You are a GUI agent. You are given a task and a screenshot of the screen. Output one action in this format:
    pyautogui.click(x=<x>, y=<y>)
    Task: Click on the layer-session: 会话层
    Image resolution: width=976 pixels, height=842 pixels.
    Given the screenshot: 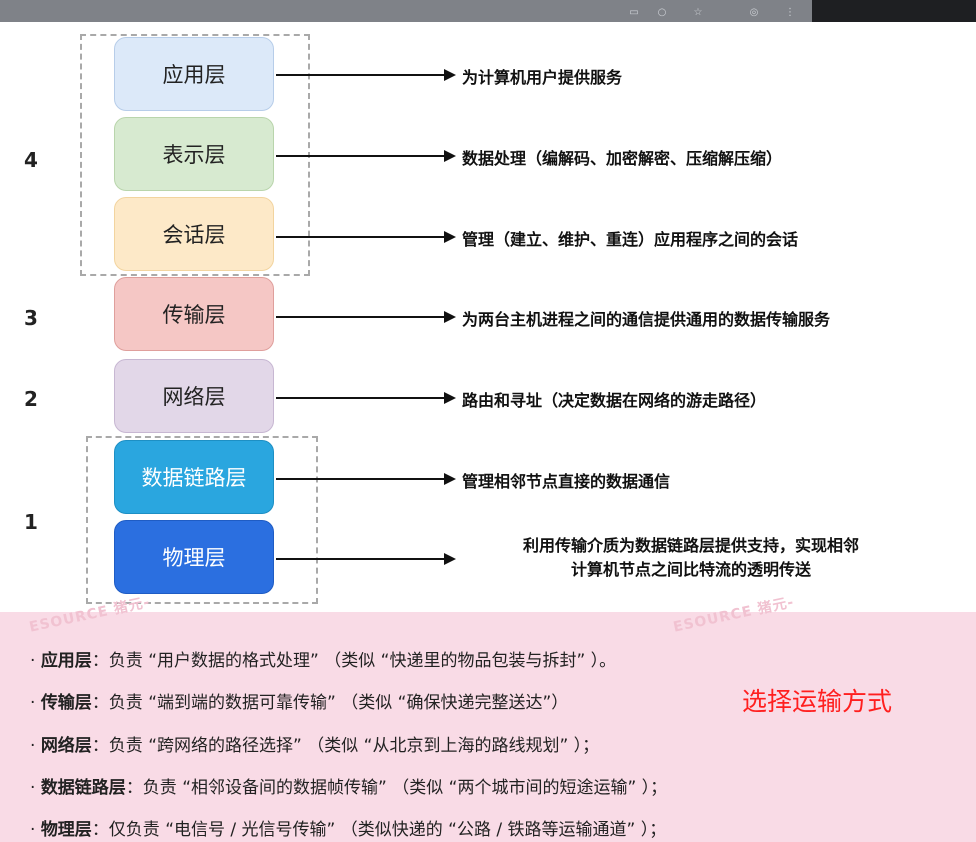 What is the action you would take?
    pyautogui.click(x=194, y=234)
    